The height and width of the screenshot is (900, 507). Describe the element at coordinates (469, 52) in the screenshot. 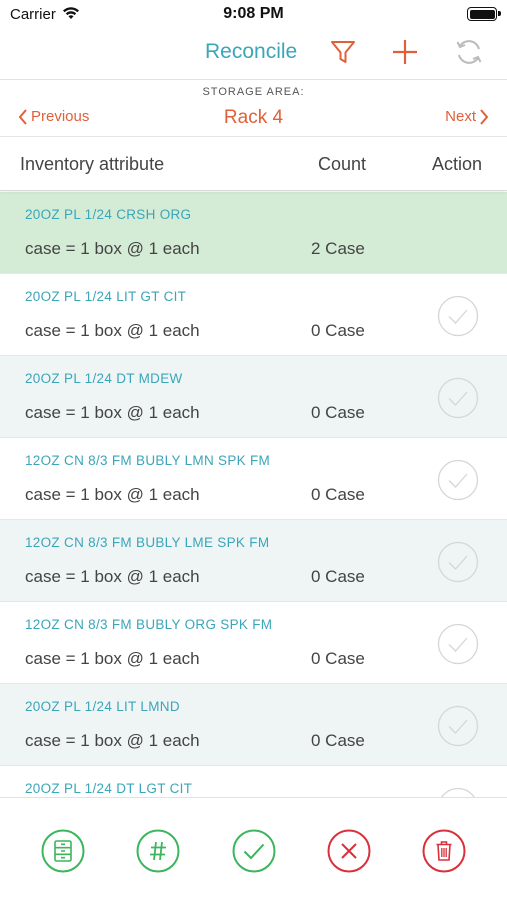

I see `refresh-icon` at that location.